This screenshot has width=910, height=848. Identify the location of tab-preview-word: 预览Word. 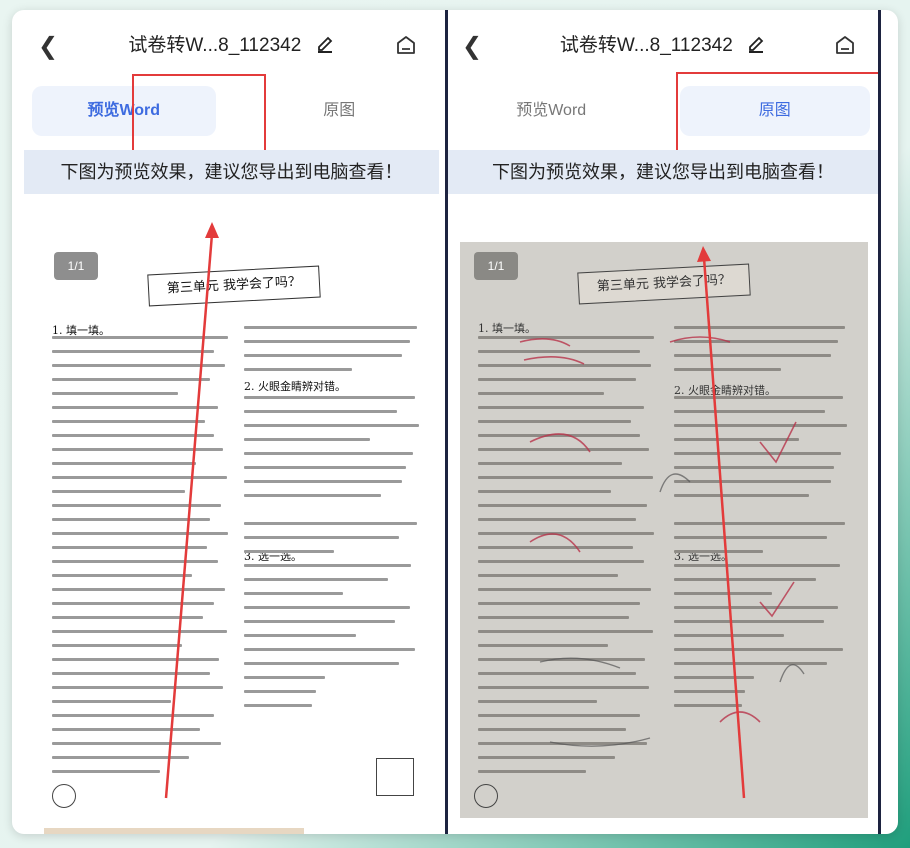
(551, 111).